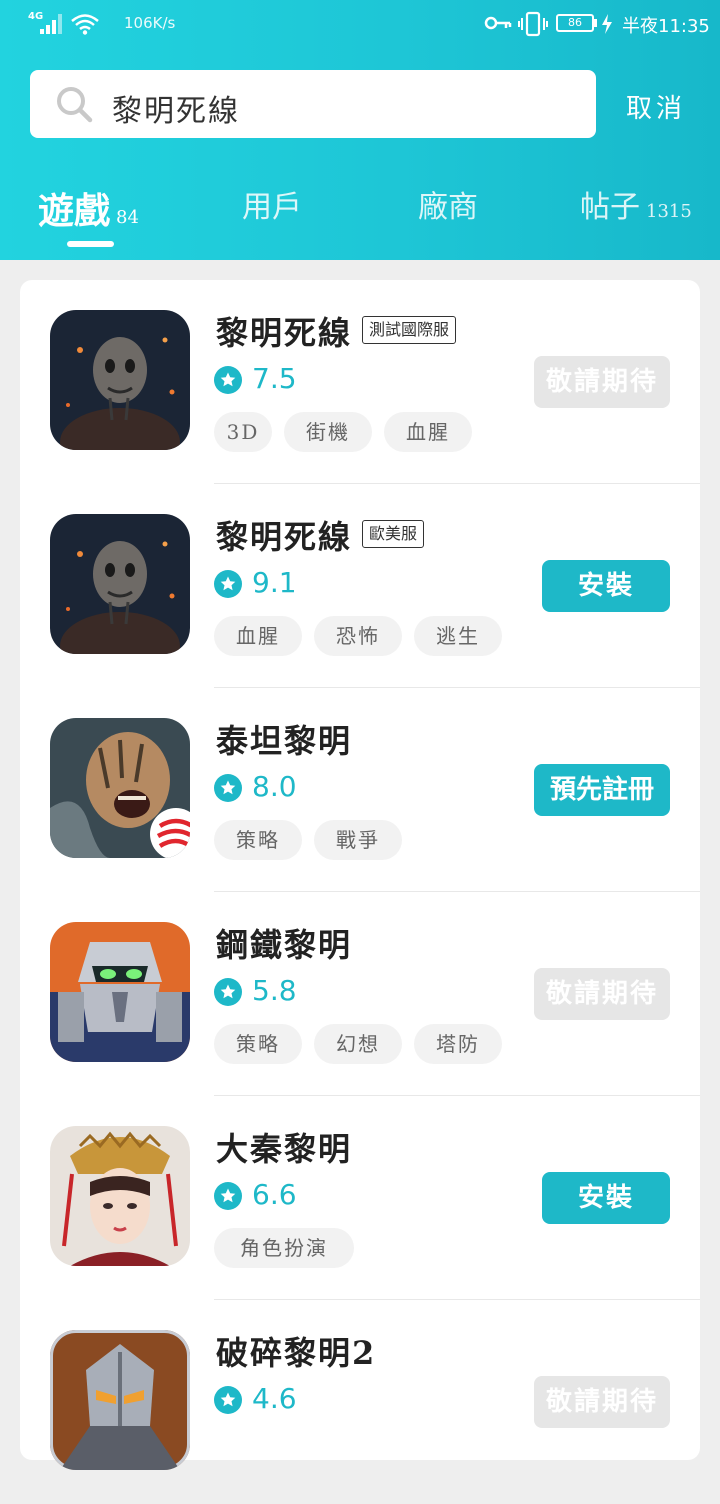 The height and width of the screenshot is (1504, 720). I want to click on list-item: 黎明死線 歐美服 9.1 血腥 恐怖 逃生 安裝, so click(360, 586).